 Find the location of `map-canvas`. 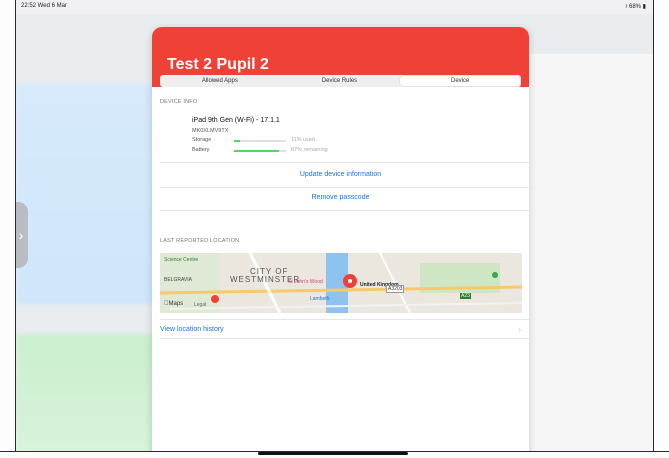

map-canvas is located at coordinates (341, 283).